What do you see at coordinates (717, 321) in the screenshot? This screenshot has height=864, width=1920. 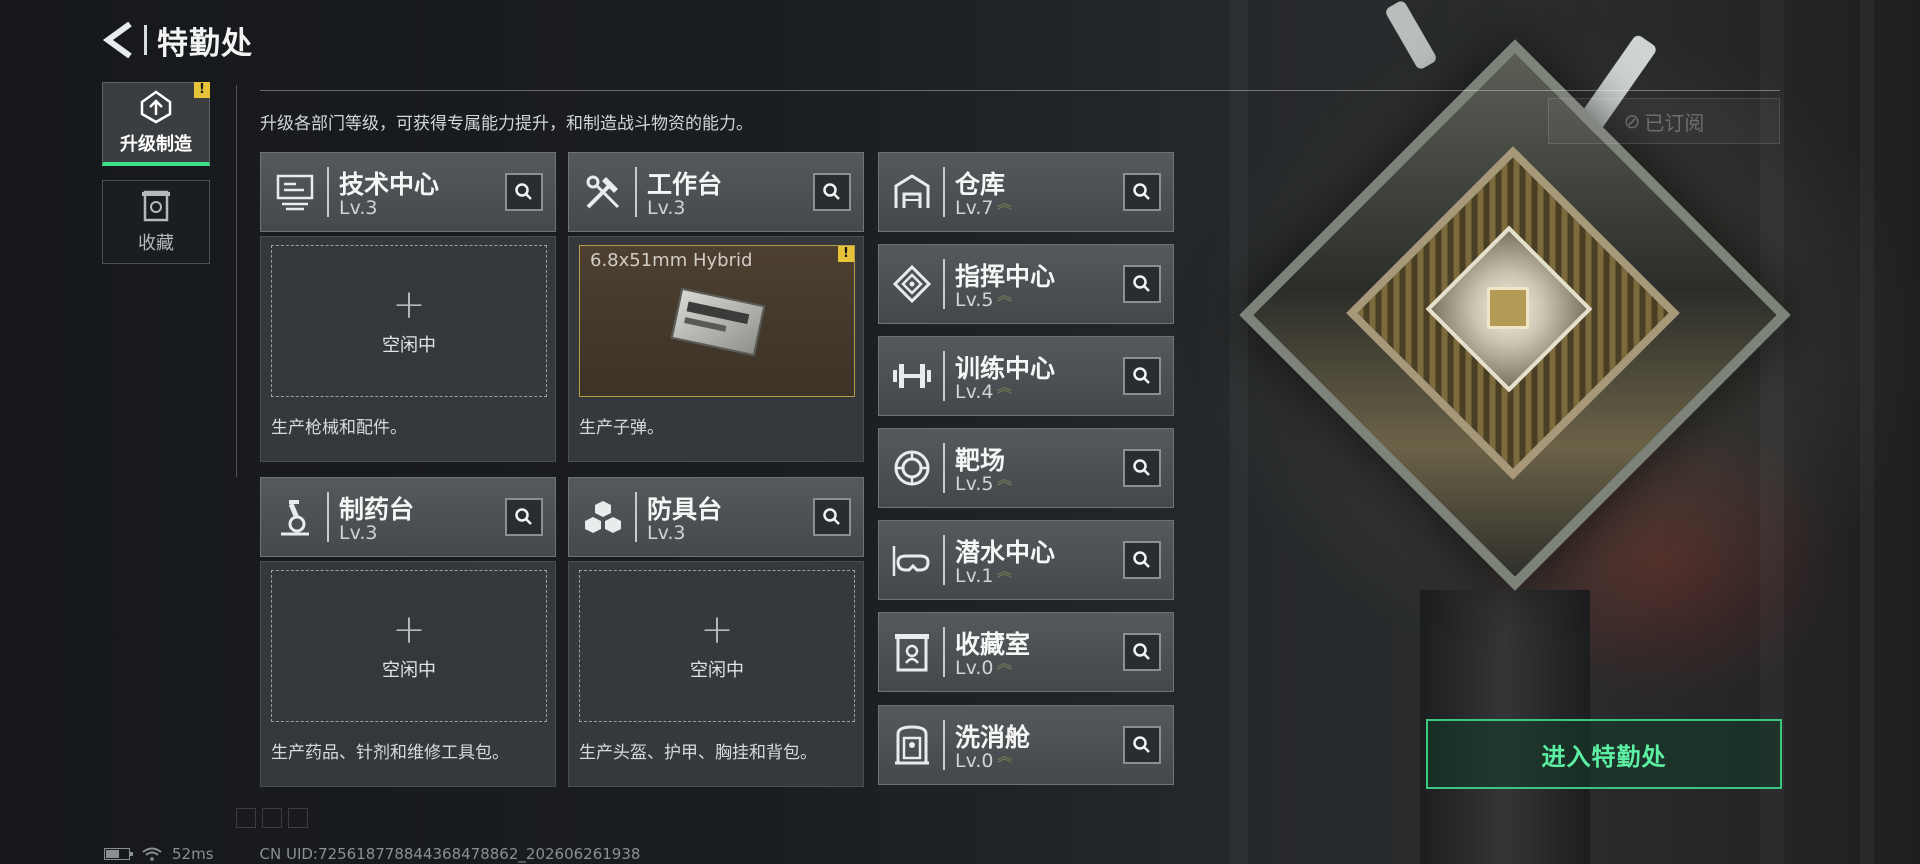 I see `production-slot-active: ! 6.8x51mm Hybrid` at bounding box center [717, 321].